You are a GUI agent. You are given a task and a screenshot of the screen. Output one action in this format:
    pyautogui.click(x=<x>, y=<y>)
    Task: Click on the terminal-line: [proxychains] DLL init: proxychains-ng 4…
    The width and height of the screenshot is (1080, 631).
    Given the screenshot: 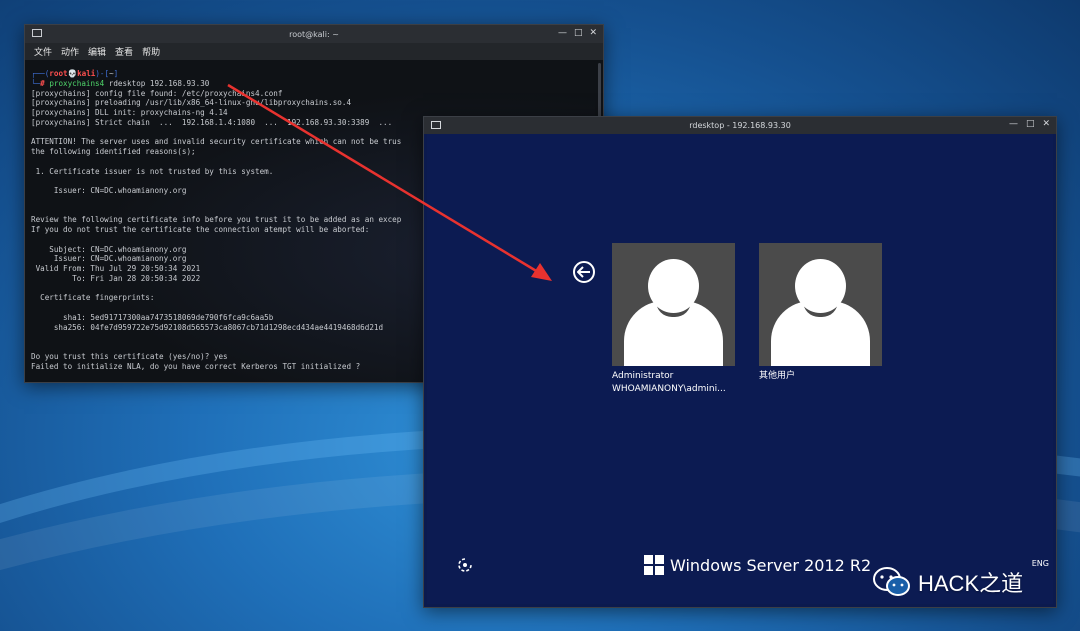 What is the action you would take?
    pyautogui.click(x=129, y=112)
    